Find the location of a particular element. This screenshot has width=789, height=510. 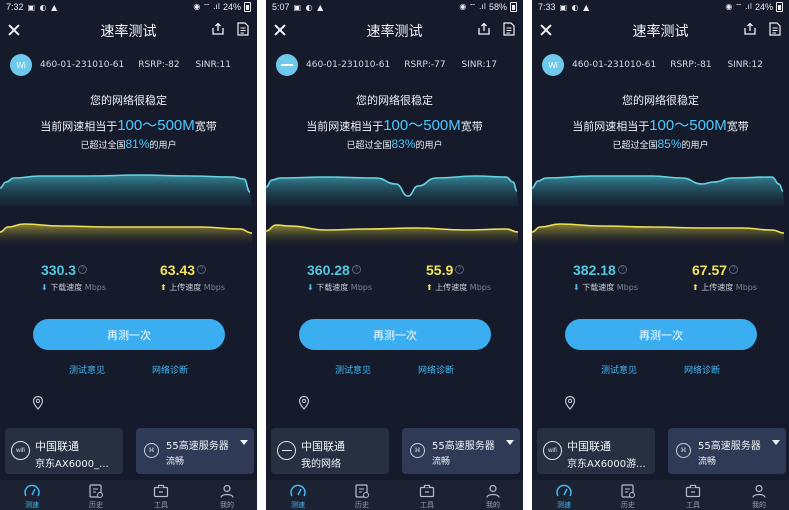

globe-icon: ⌘ is located at coordinates (683, 450).